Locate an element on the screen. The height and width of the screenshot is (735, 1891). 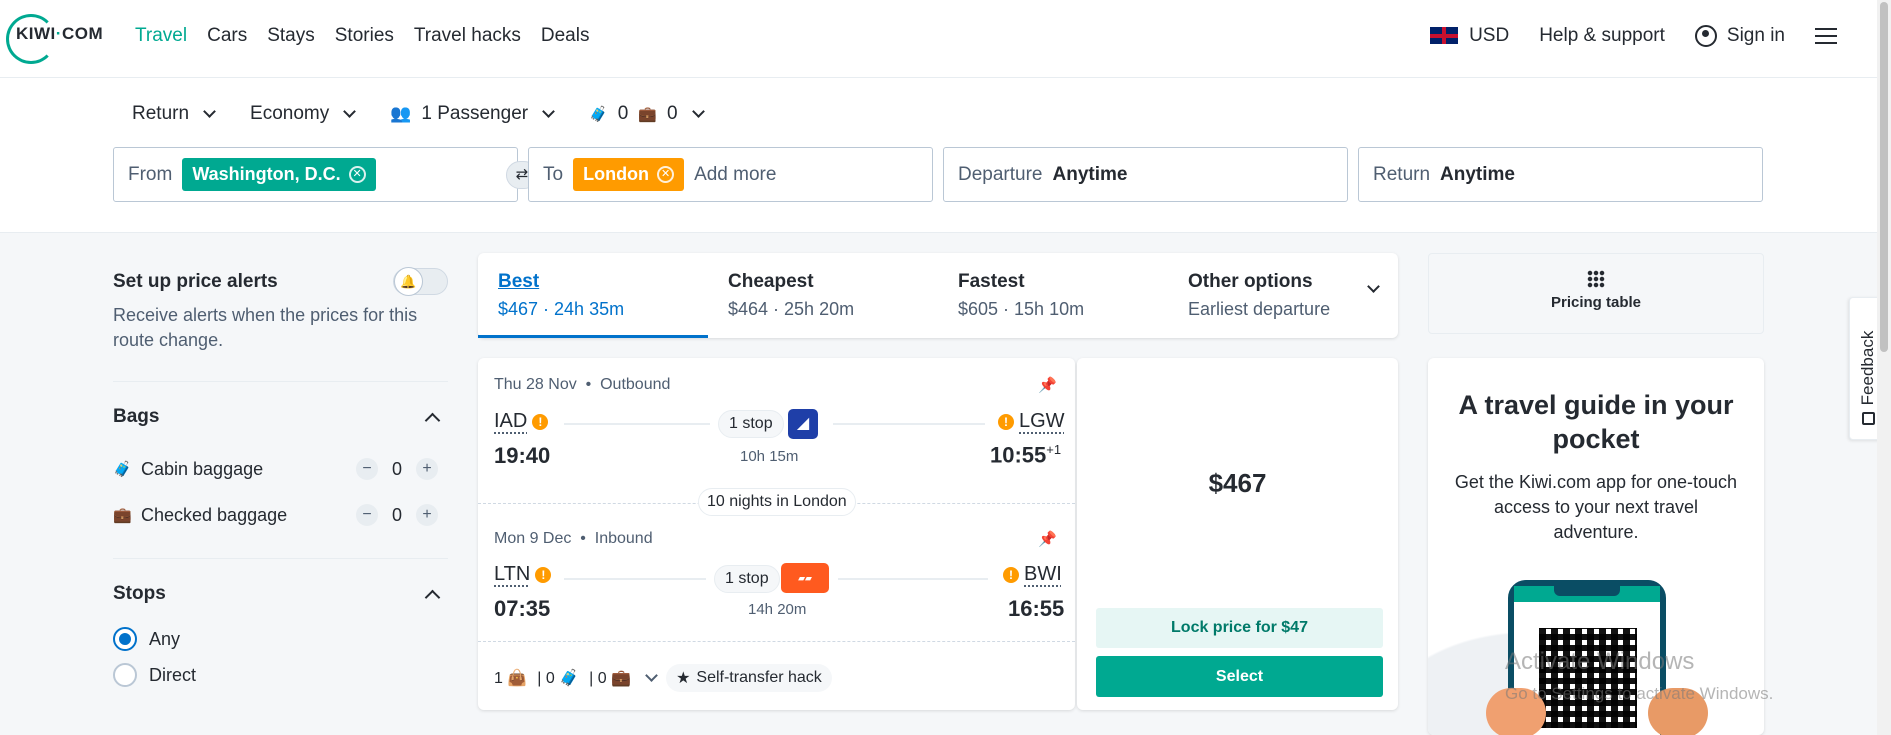
nav-stories: Stories is located at coordinates (364, 36).